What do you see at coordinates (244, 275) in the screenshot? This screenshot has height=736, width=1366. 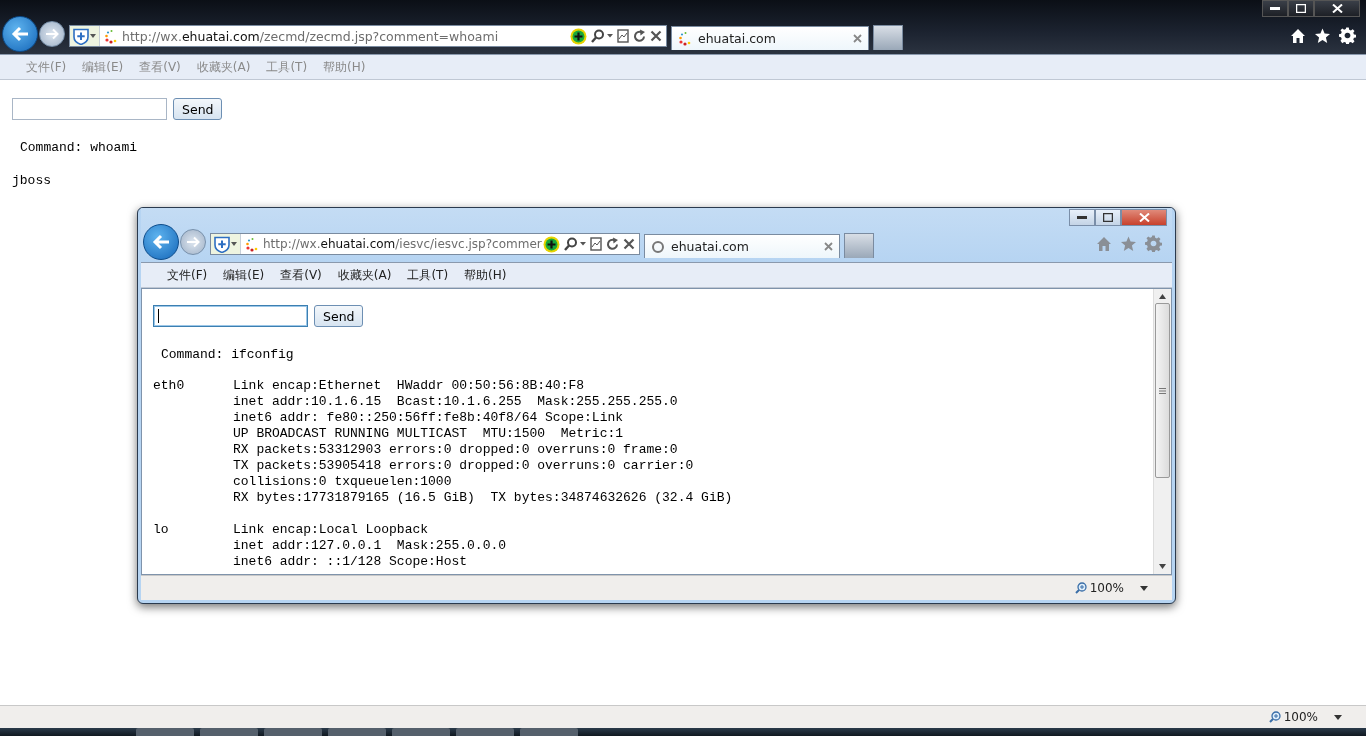 I see `menu-item: 编辑(E)` at bounding box center [244, 275].